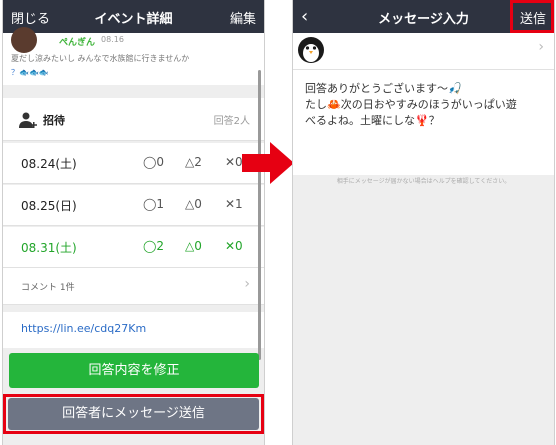 The image size is (556, 445). What do you see at coordinates (383, 88) in the screenshot?
I see `message-line: 回答ありがとうございます〜🎣` at bounding box center [383, 88].